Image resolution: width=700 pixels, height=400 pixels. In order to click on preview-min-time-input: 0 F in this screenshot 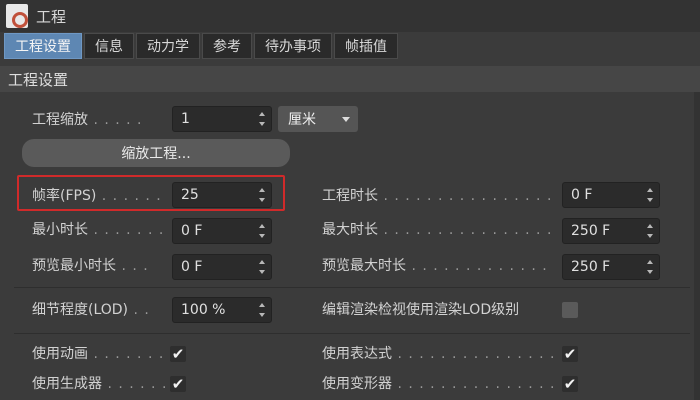, I will do `click(222, 267)`.